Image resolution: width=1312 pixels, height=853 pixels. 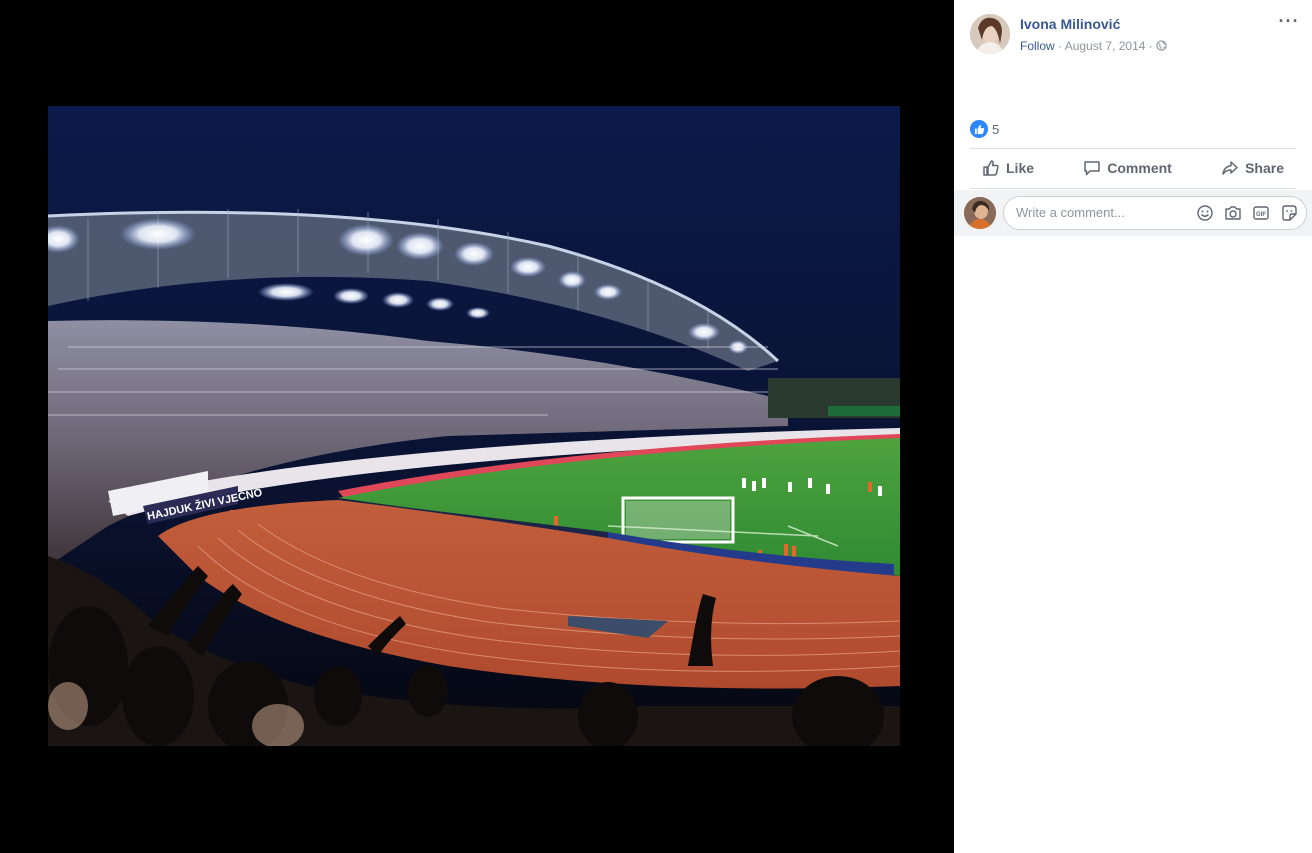 I want to click on share-label: Share, so click(x=1264, y=168).